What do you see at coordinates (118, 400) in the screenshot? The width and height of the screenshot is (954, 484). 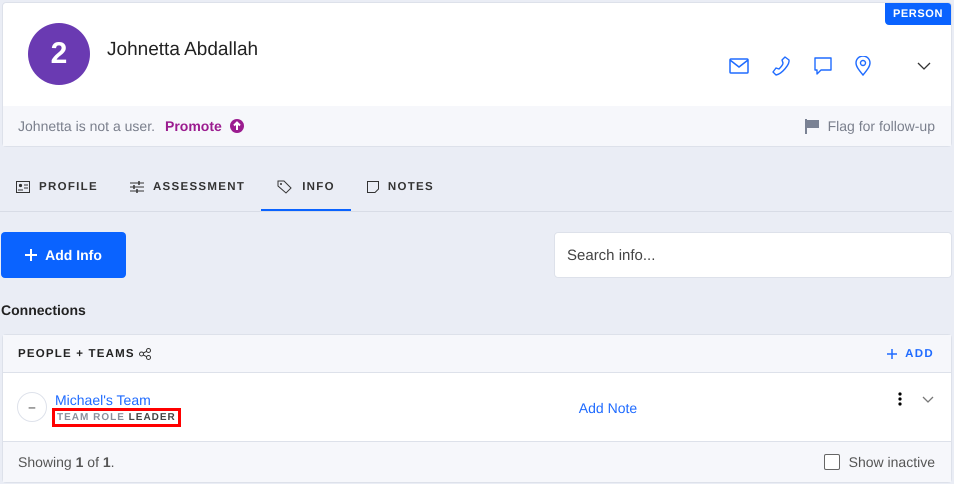 I see `team-link: Michael's Team` at bounding box center [118, 400].